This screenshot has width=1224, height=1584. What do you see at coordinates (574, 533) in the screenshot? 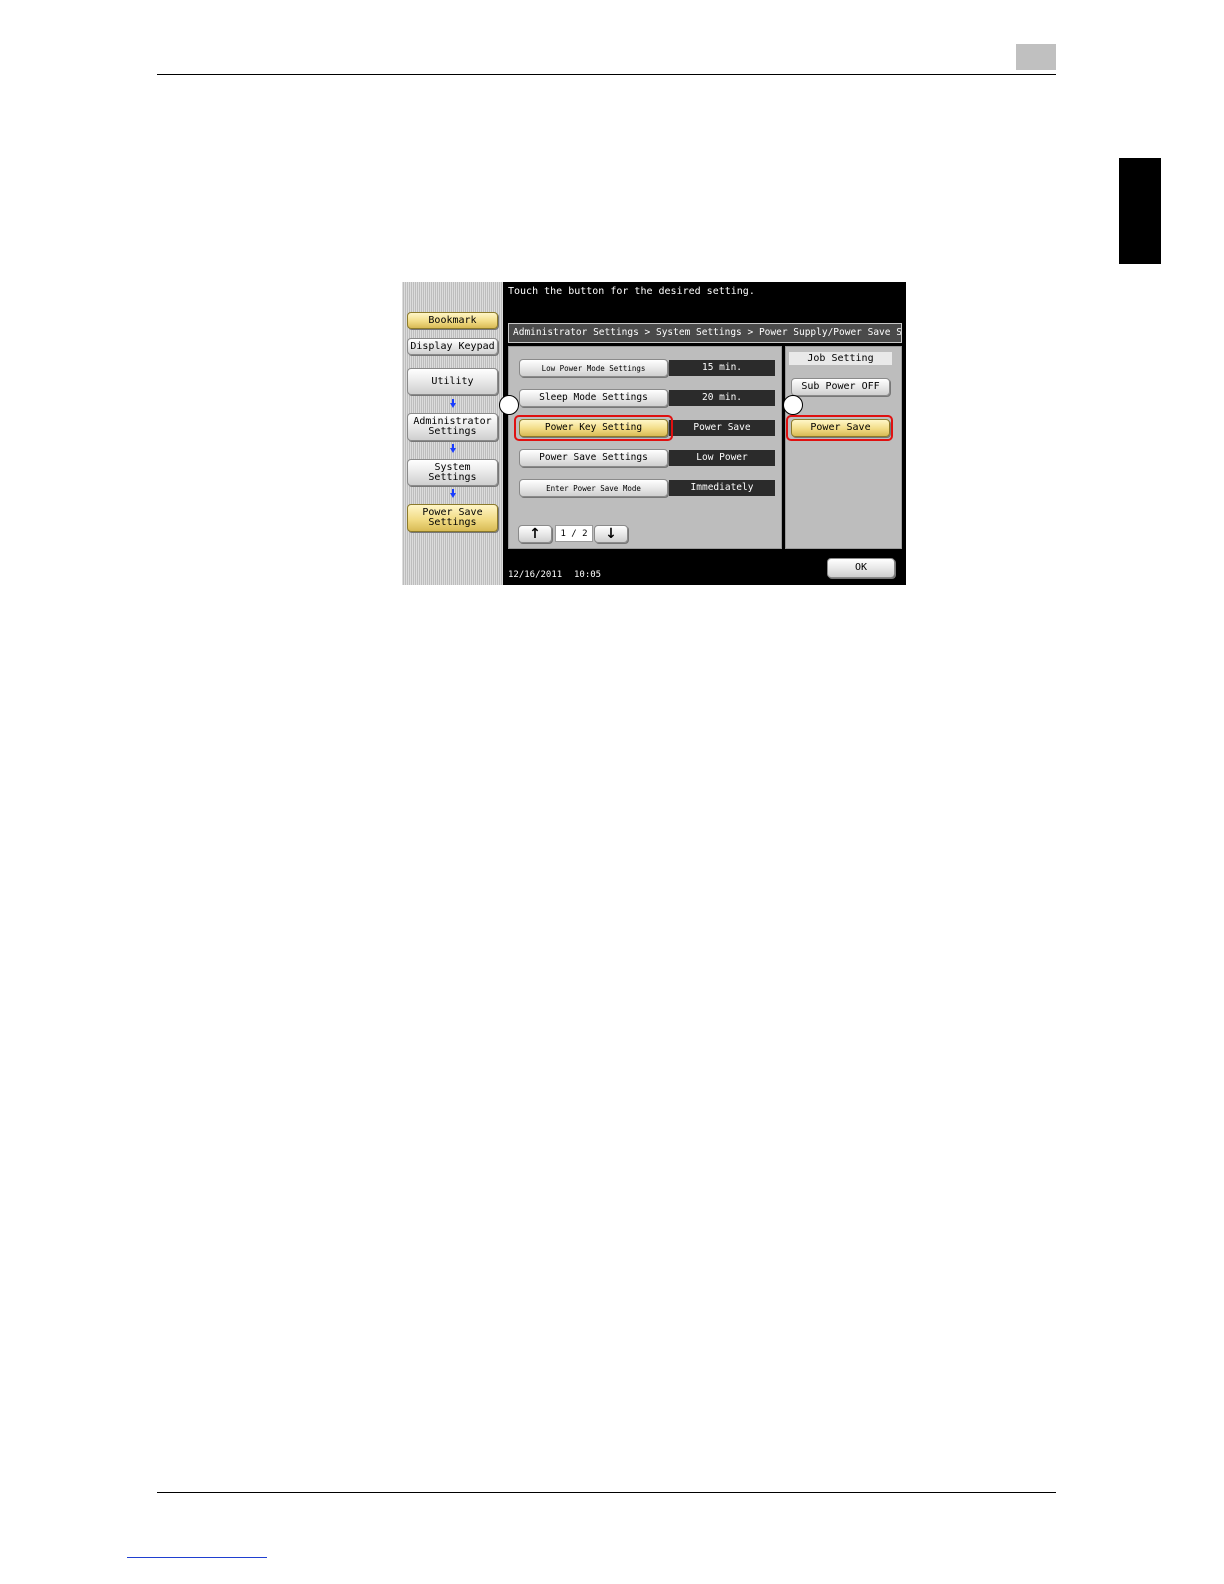
I see `page-indicator: 1 / 2` at bounding box center [574, 533].